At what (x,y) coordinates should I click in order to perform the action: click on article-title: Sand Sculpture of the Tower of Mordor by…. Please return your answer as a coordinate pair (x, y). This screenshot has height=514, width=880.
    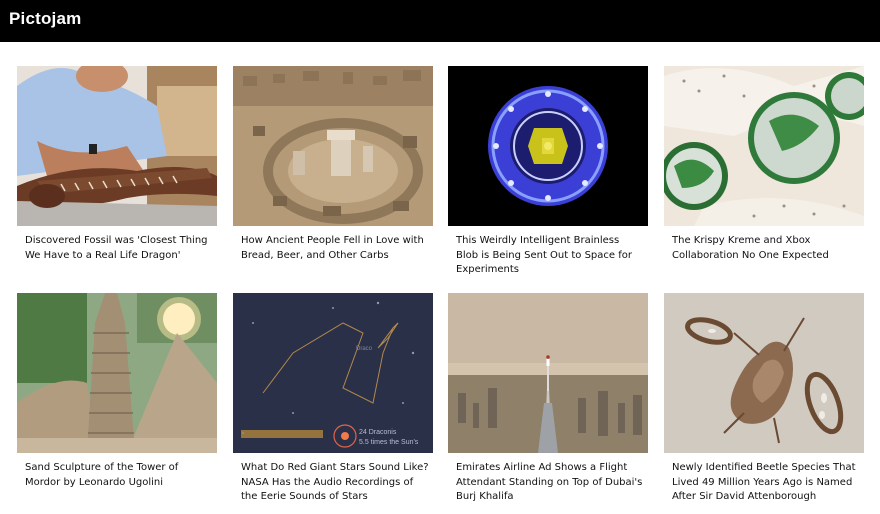
    Looking at the image, I should click on (117, 475).